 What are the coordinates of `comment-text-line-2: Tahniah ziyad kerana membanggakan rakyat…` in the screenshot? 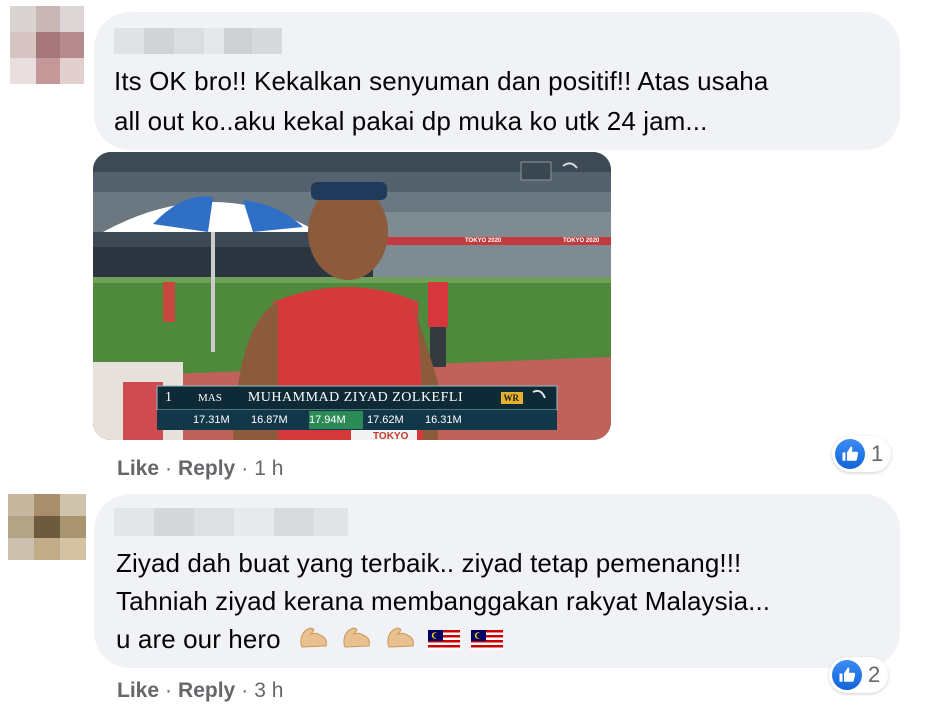 It's located at (443, 601).